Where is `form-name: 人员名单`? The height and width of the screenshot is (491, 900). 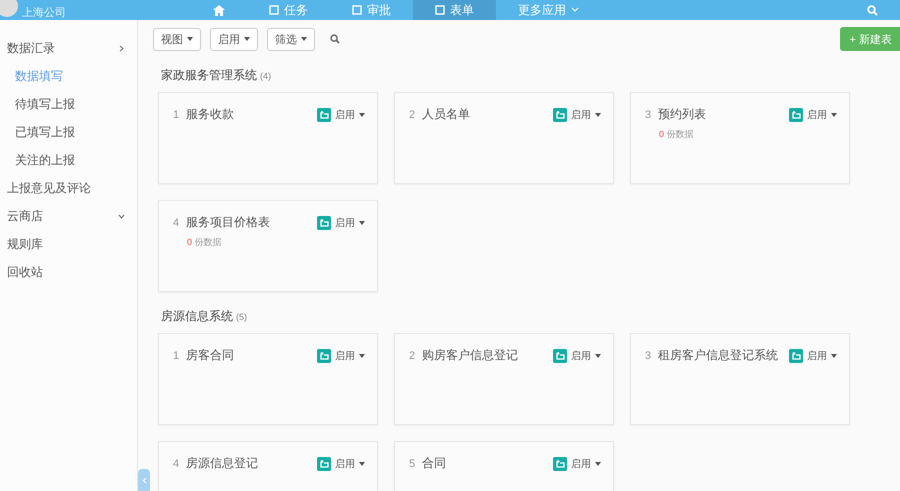
form-name: 人员名单 is located at coordinates (447, 114).